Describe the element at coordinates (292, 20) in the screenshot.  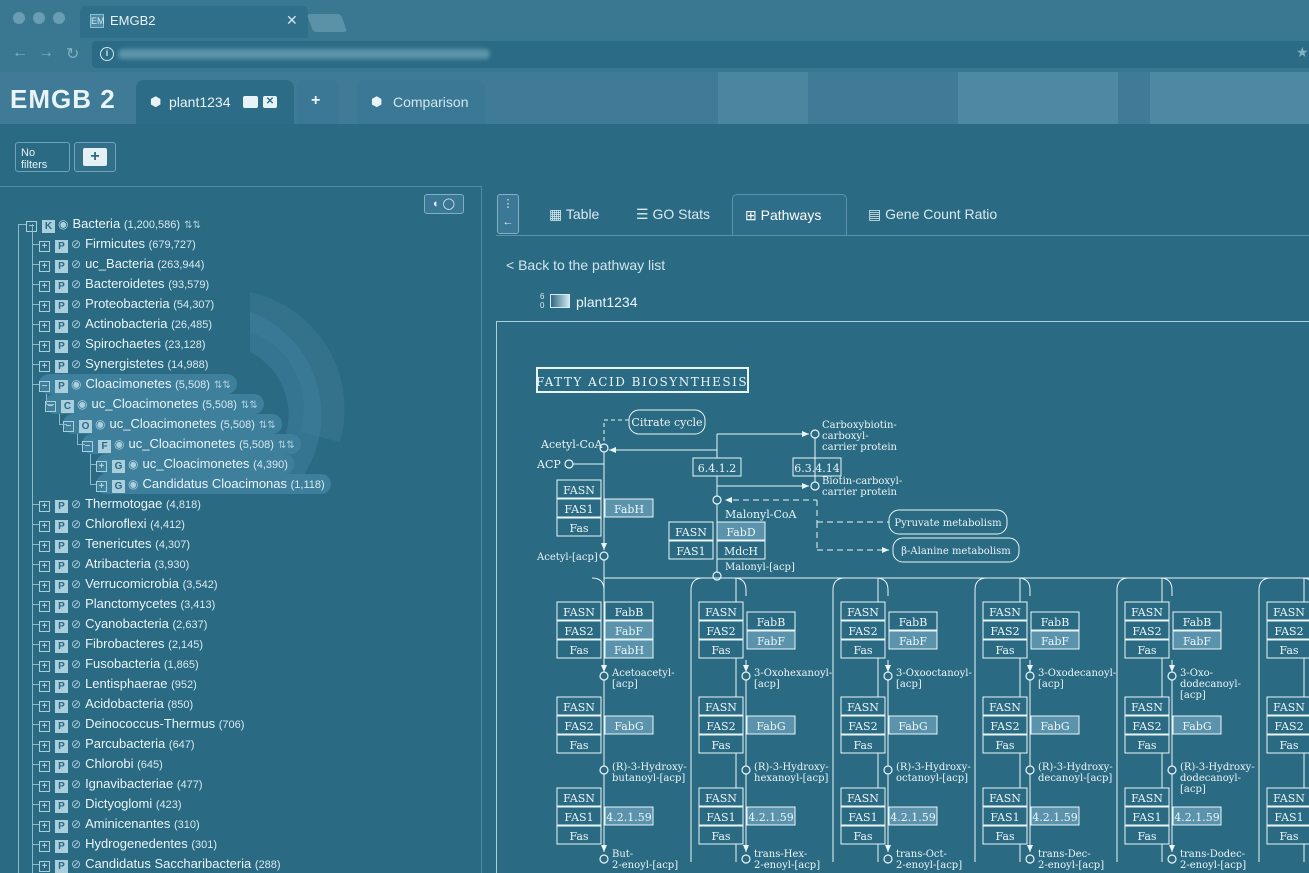
I see `tab-close-icon: ✕` at that location.